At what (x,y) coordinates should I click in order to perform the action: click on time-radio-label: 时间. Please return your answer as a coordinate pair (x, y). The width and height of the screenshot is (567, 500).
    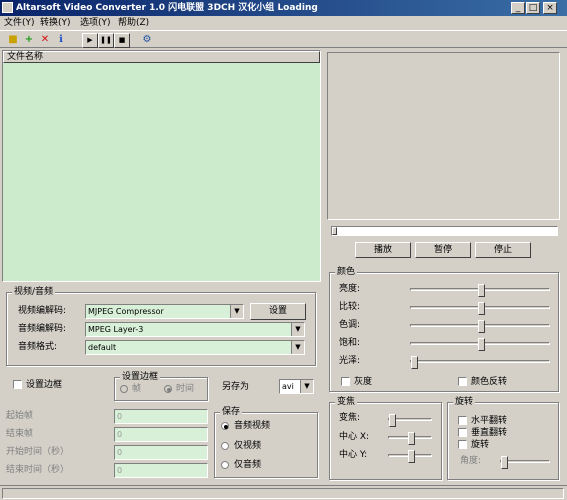
    Looking at the image, I should click on (185, 389).